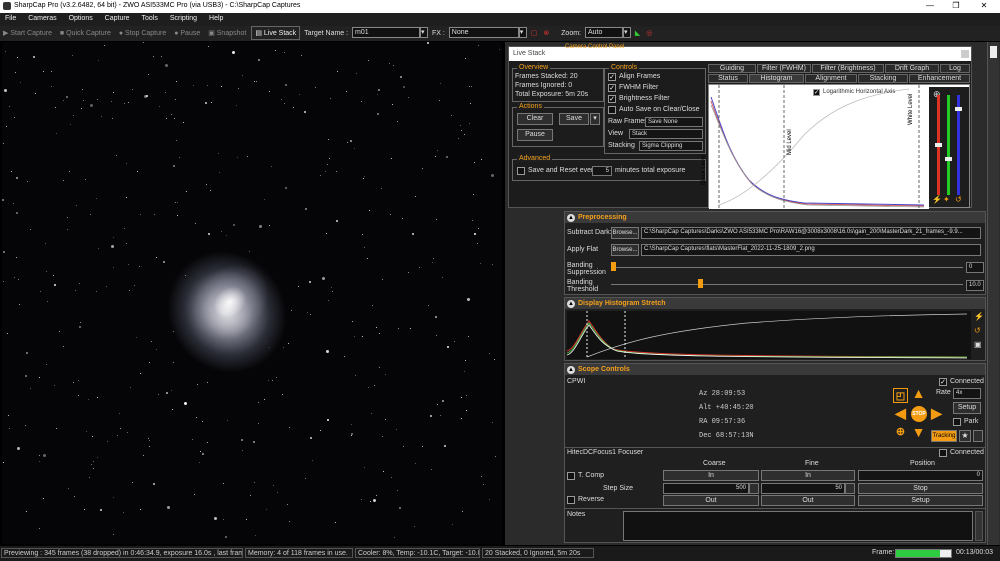 The image size is (1000, 561). What do you see at coordinates (958, 109) in the screenshot?
I see `blue-slider-handle` at bounding box center [958, 109].